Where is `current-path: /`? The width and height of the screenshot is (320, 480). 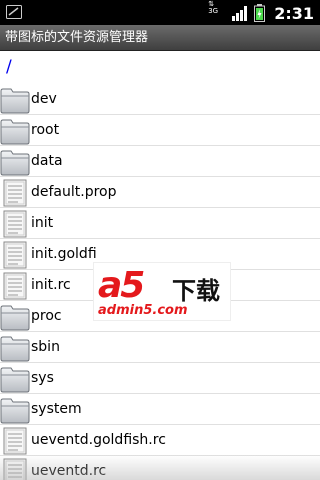 current-path: / is located at coordinates (160, 67).